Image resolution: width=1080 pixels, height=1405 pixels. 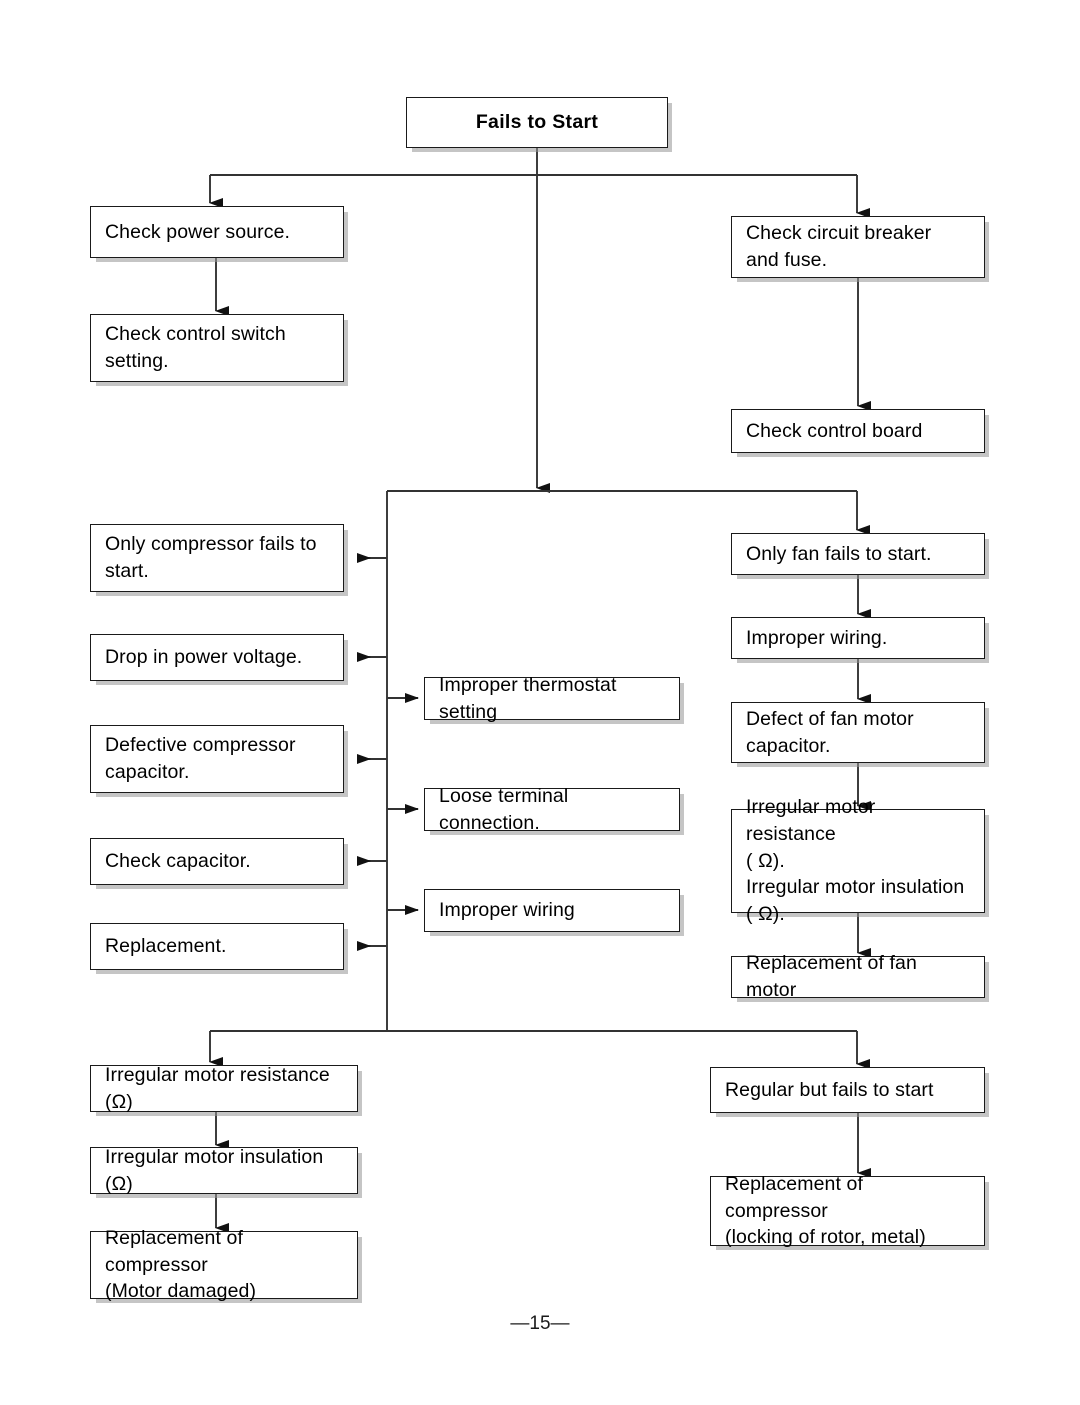 I want to click on node-check-control-switch: Check control switch setting., so click(x=217, y=348).